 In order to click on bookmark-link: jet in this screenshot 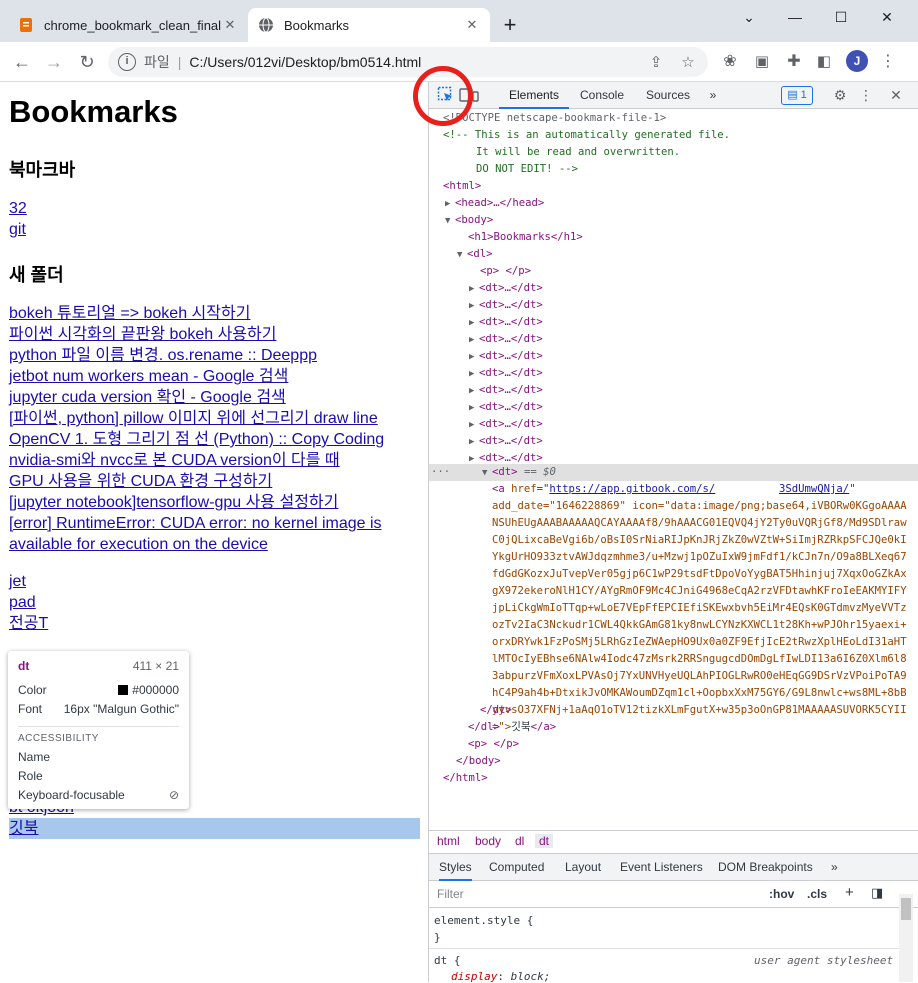, I will do `click(17, 581)`.